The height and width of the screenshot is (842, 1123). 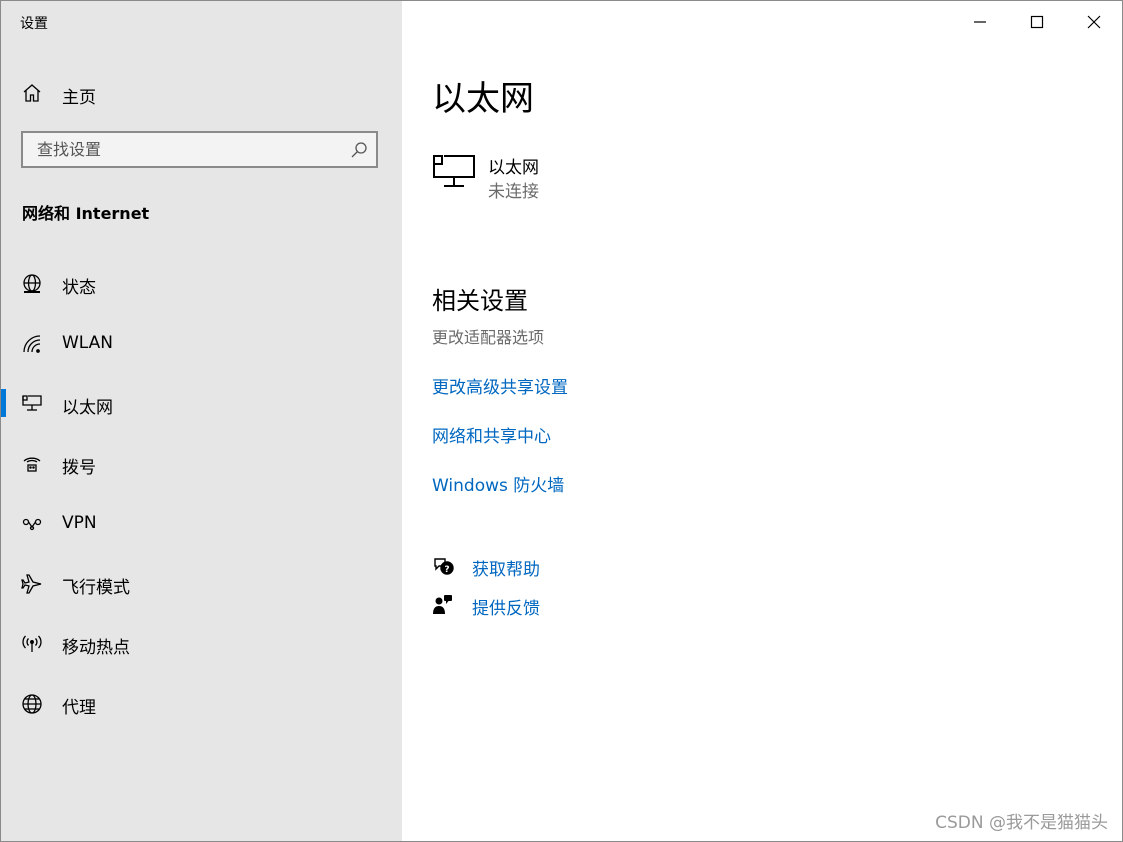 I want to click on maximize-button, so click(x=1037, y=22).